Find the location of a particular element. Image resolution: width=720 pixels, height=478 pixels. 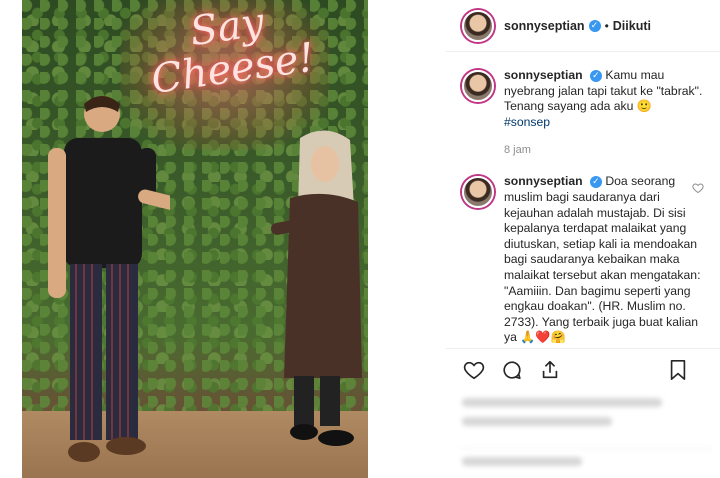

save-button is located at coordinates (678, 370).